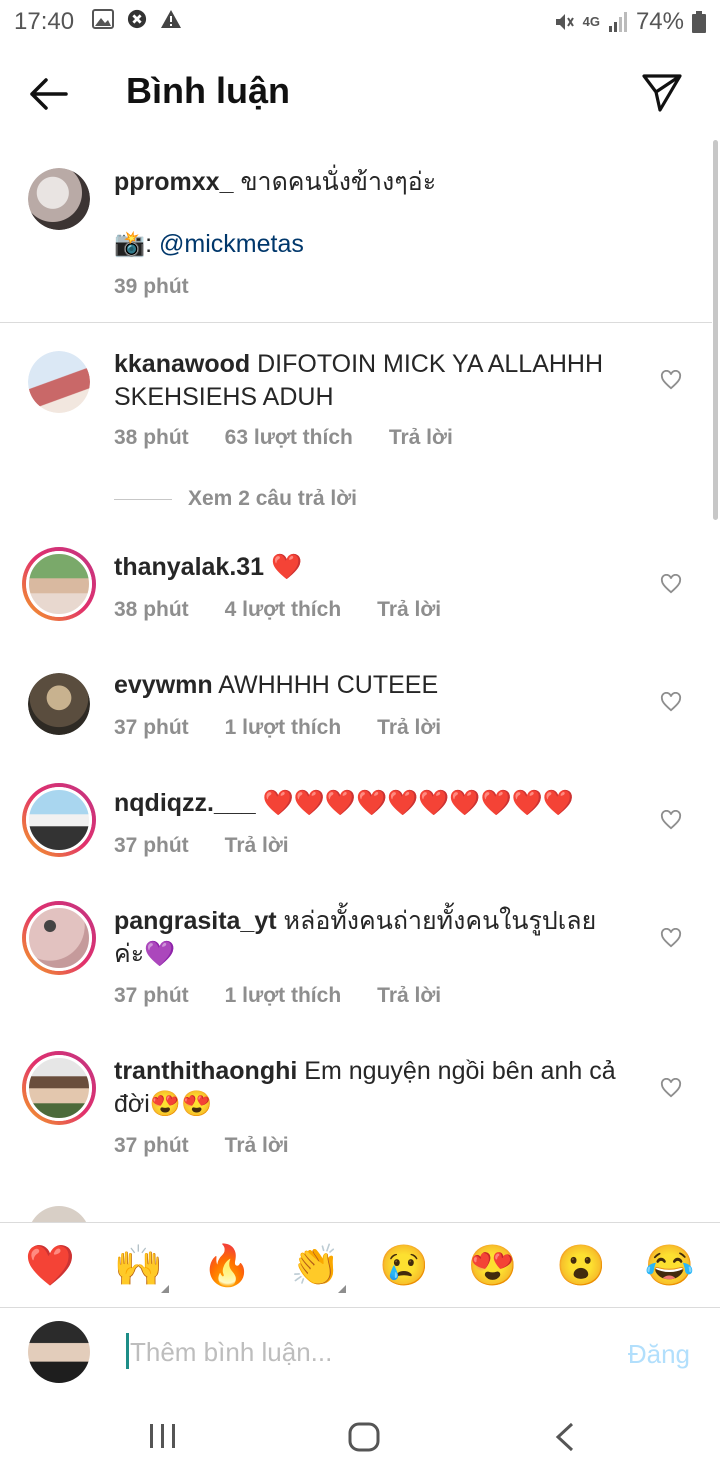 This screenshot has height=1480, width=720. Describe the element at coordinates (231, 244) in the screenshot. I see `mention-link: @mickmetas` at that location.